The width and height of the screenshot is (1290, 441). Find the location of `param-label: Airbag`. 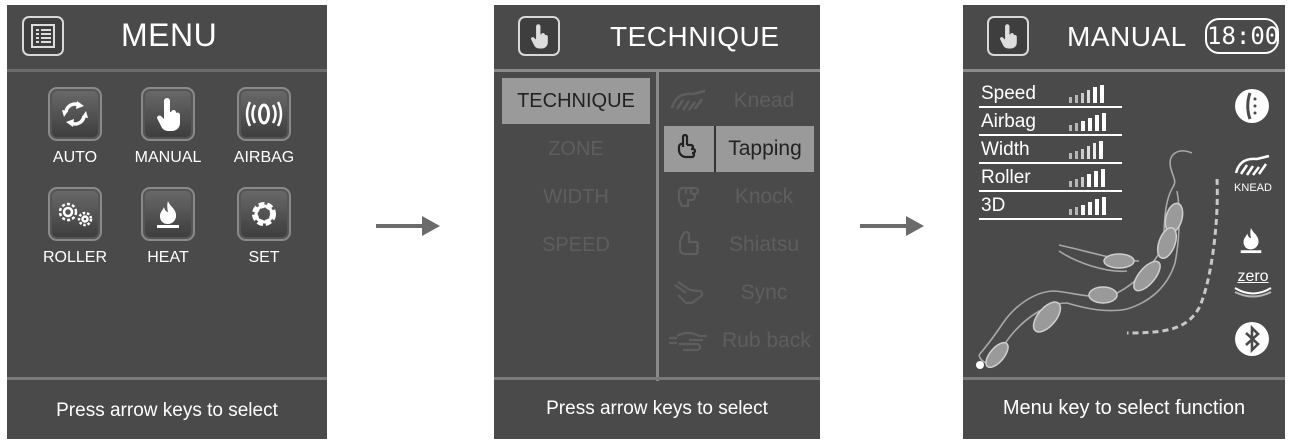

param-label: Airbag is located at coordinates (1008, 121).